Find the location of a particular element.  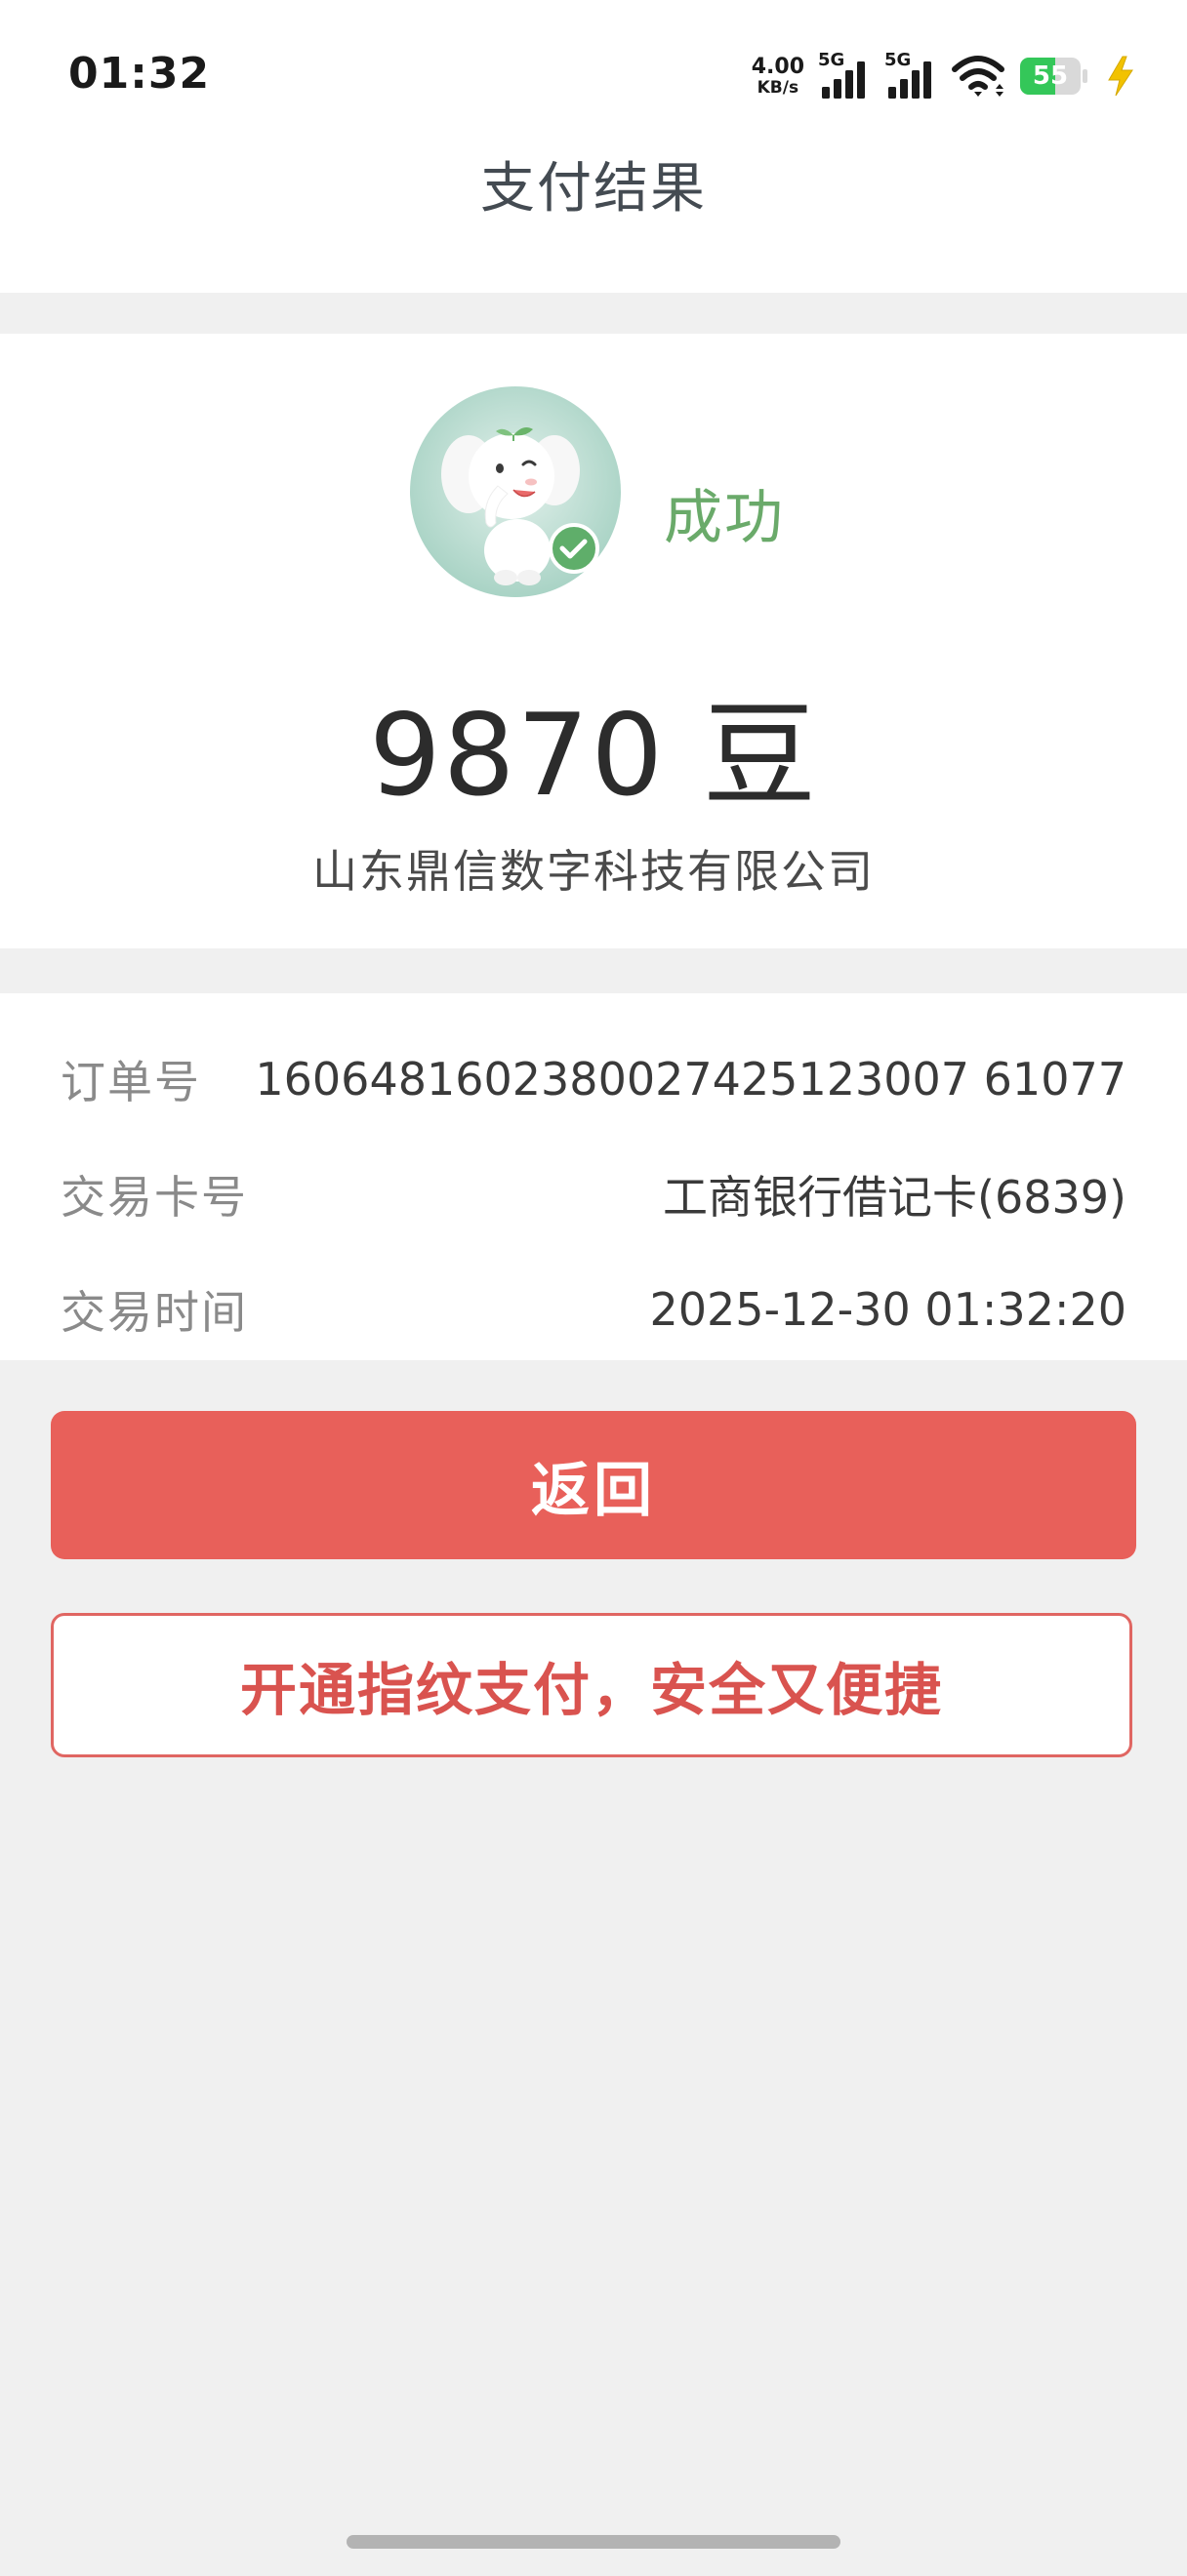

order-number-label: 订单号 is located at coordinates (131, 1082).